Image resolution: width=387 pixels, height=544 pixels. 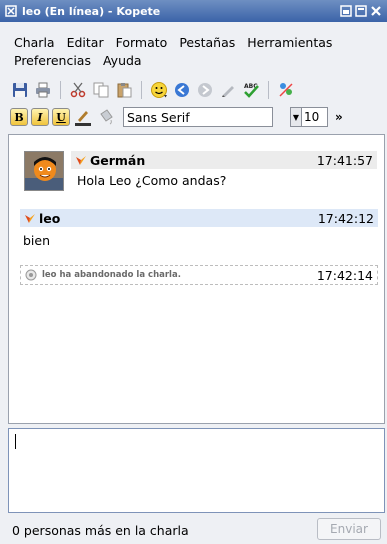 I want to click on font-family-select: Sans Serif, so click(x=198, y=117).